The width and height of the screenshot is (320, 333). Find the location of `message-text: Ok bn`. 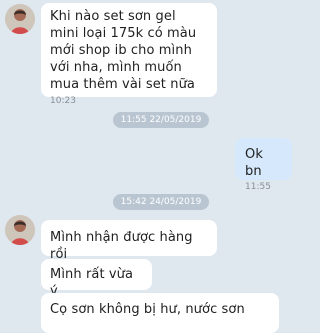

message-text: Ok bn is located at coordinates (254, 163).